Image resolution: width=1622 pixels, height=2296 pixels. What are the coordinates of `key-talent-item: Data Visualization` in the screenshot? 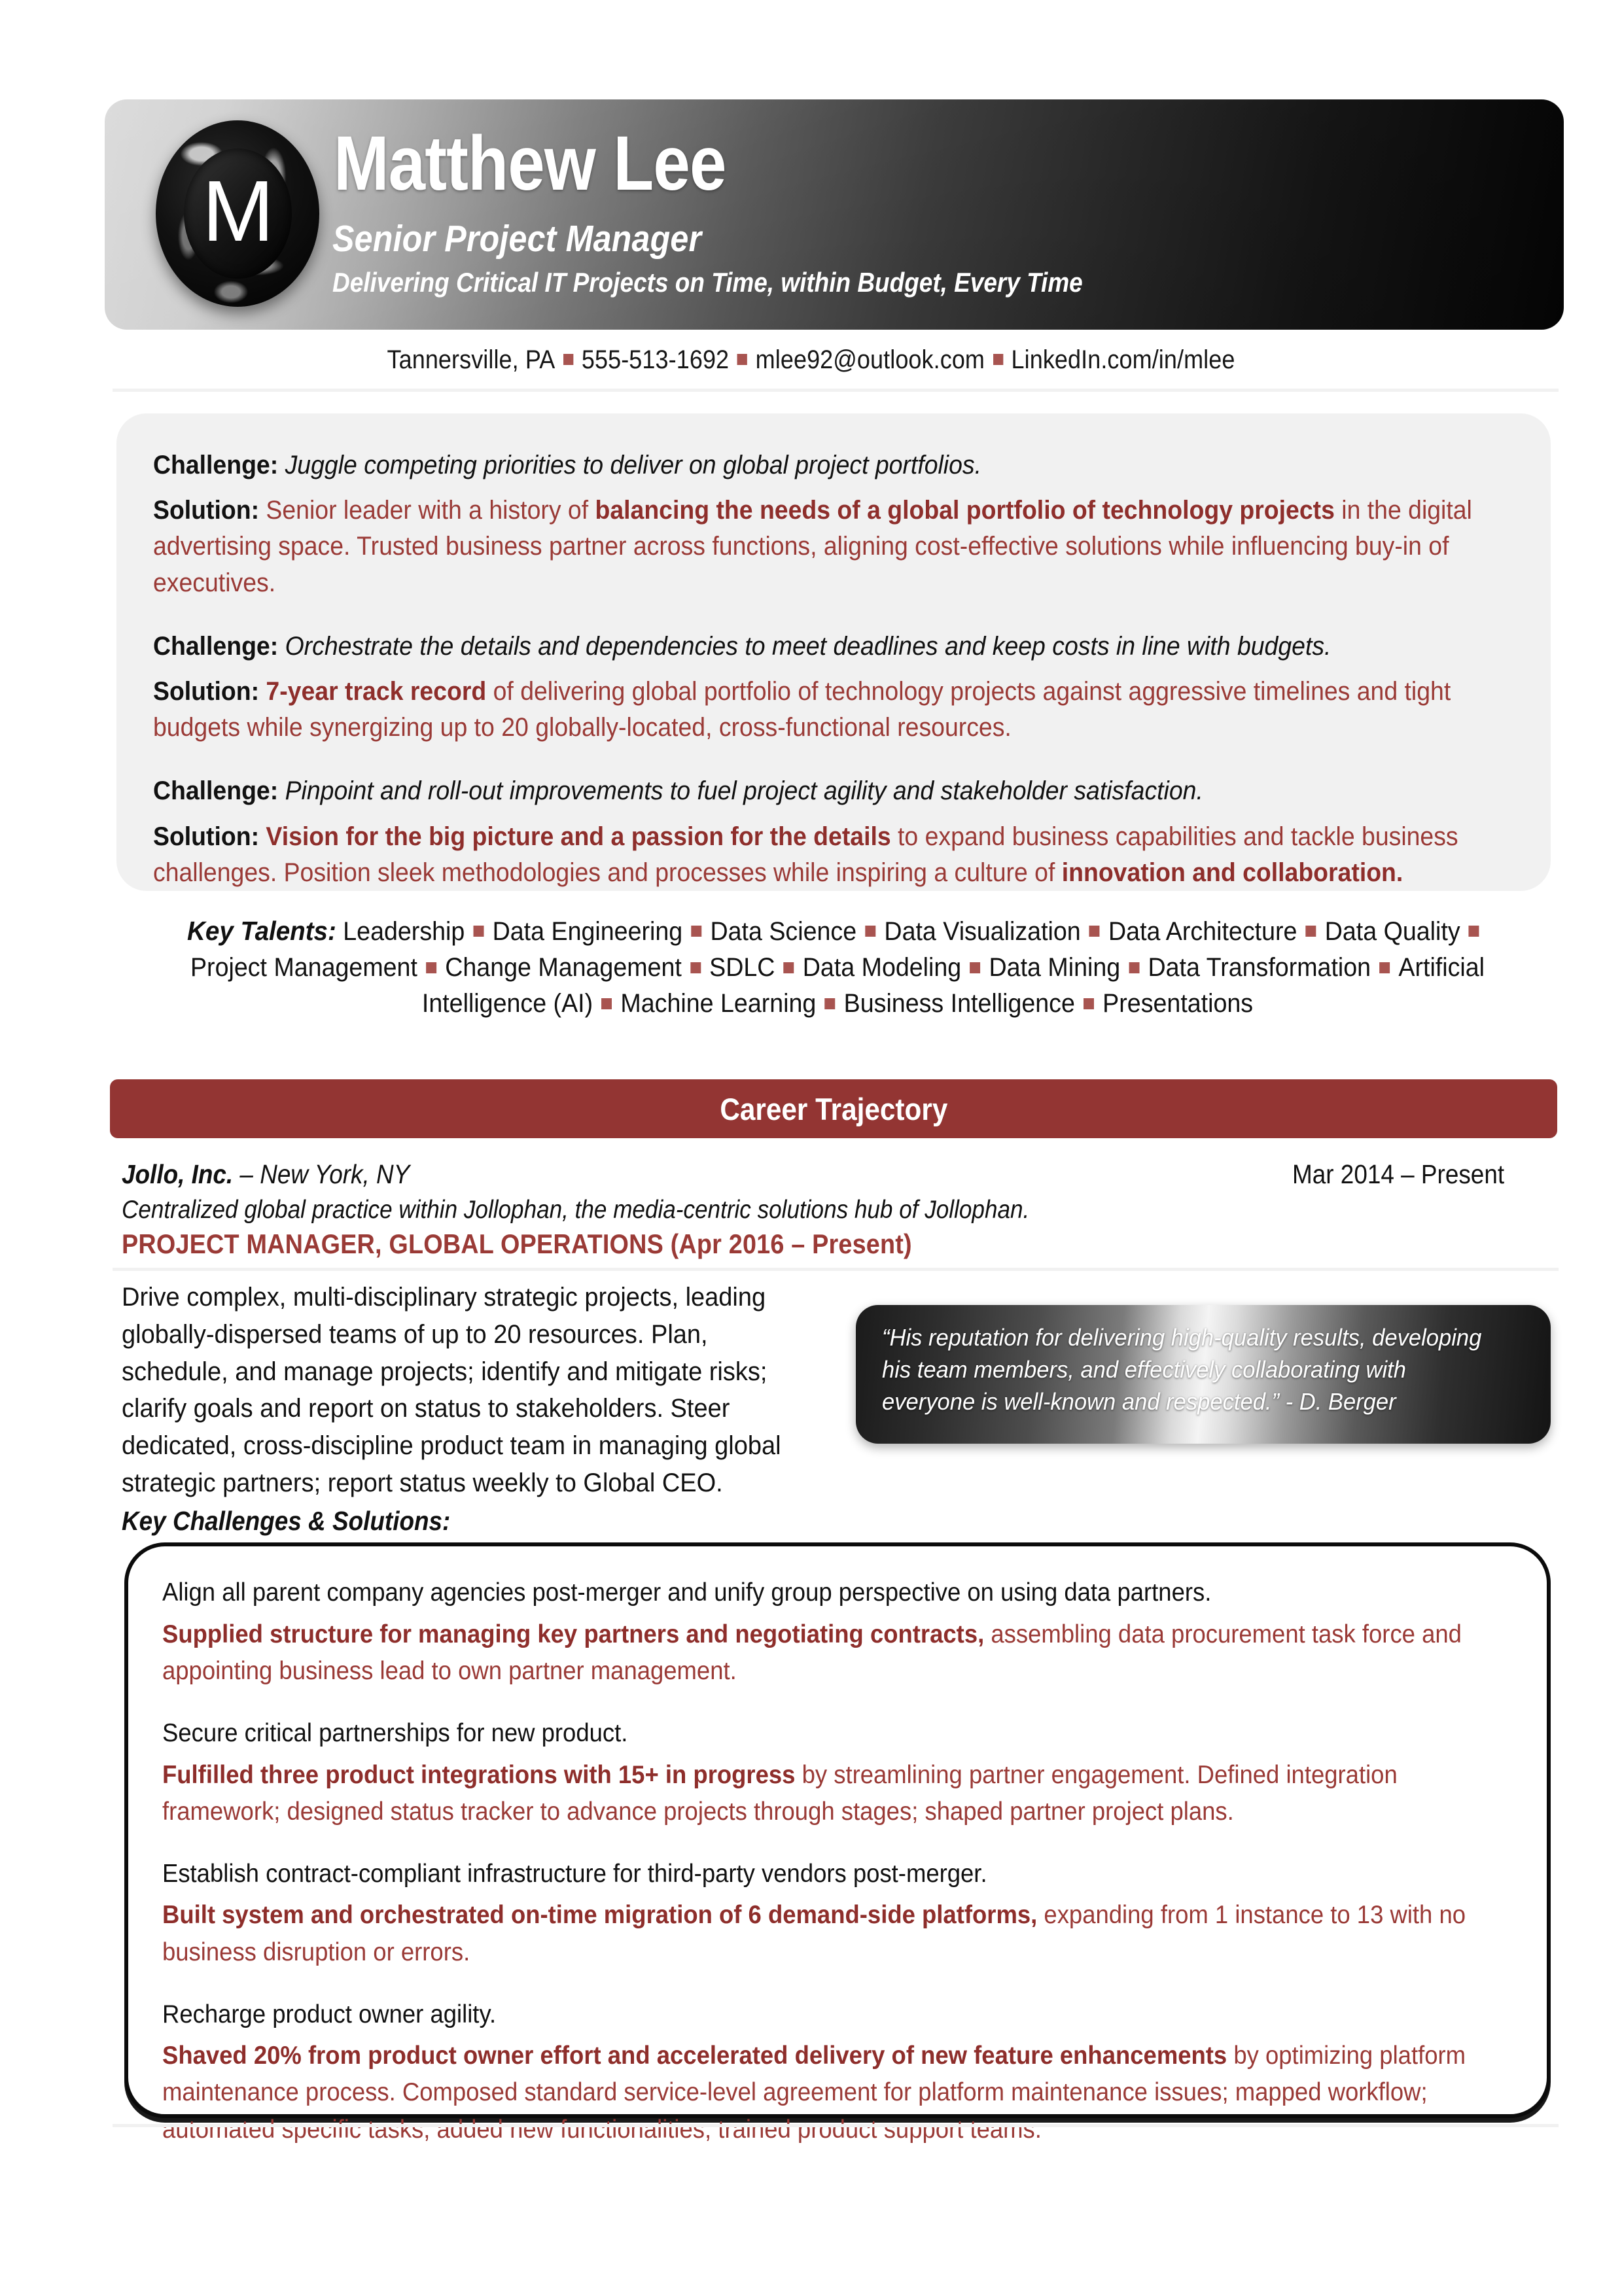 It's located at (983, 931).